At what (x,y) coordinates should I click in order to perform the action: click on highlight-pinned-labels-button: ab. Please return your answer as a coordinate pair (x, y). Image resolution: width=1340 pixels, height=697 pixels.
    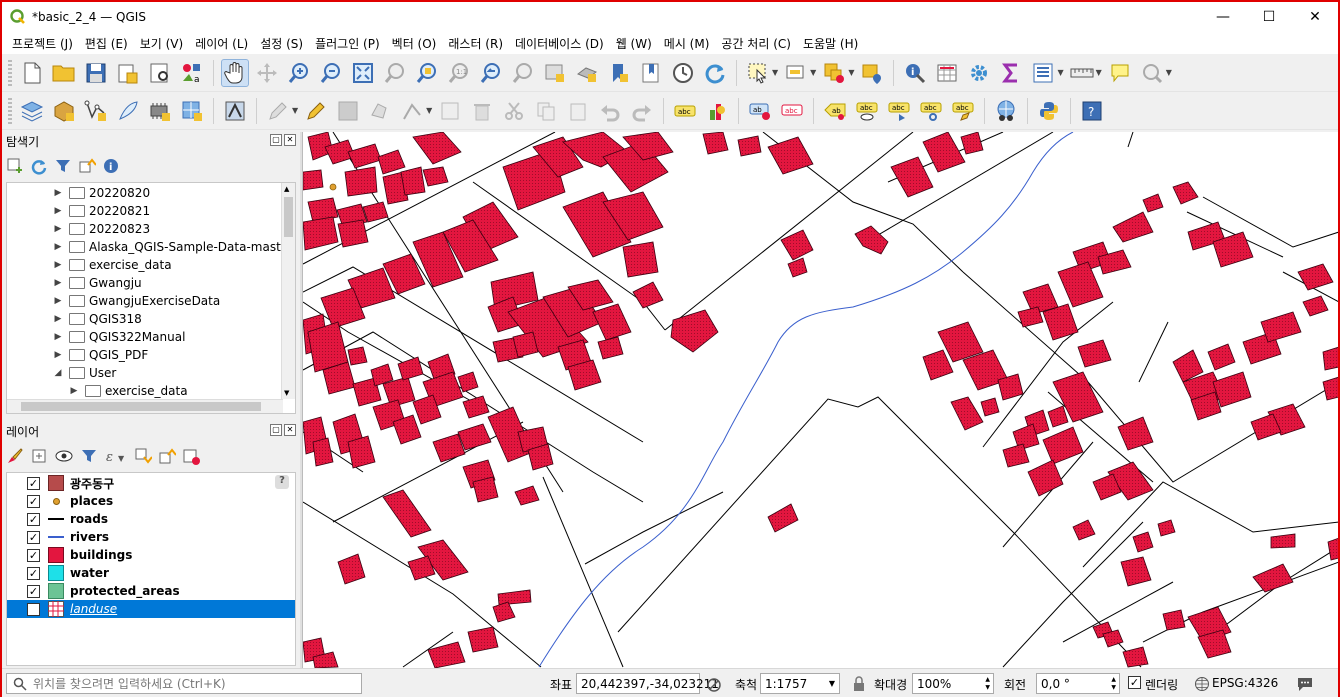
    Looking at the image, I should click on (760, 111).